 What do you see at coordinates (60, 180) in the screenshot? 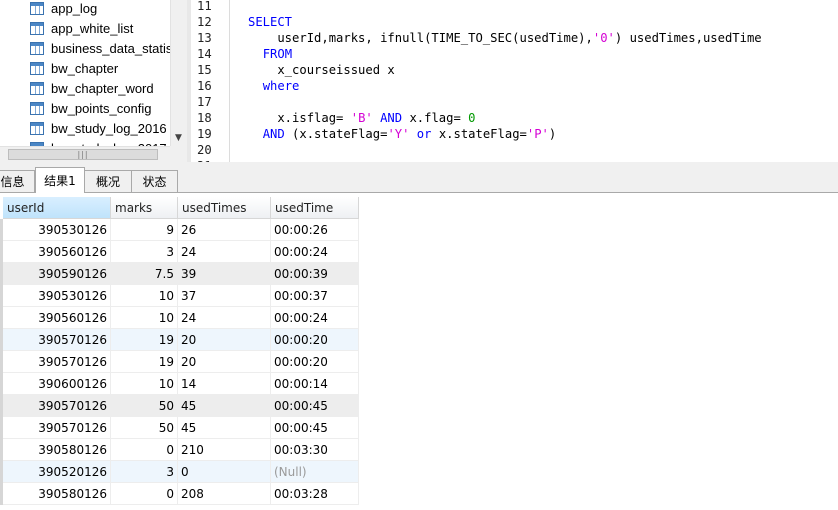
I see `tab-result1: 结果1` at bounding box center [60, 180].